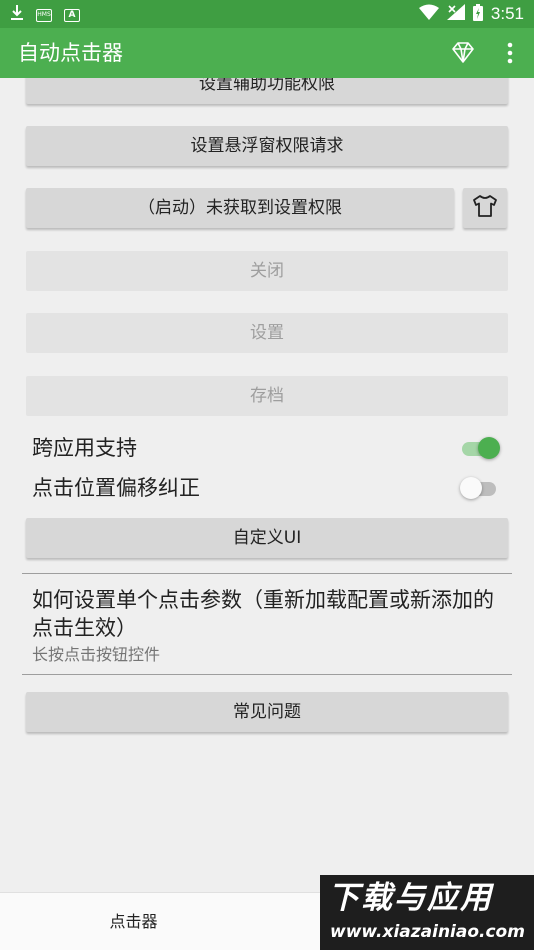 This screenshot has height=950, width=534. I want to click on offset-correction-switch, so click(479, 488).